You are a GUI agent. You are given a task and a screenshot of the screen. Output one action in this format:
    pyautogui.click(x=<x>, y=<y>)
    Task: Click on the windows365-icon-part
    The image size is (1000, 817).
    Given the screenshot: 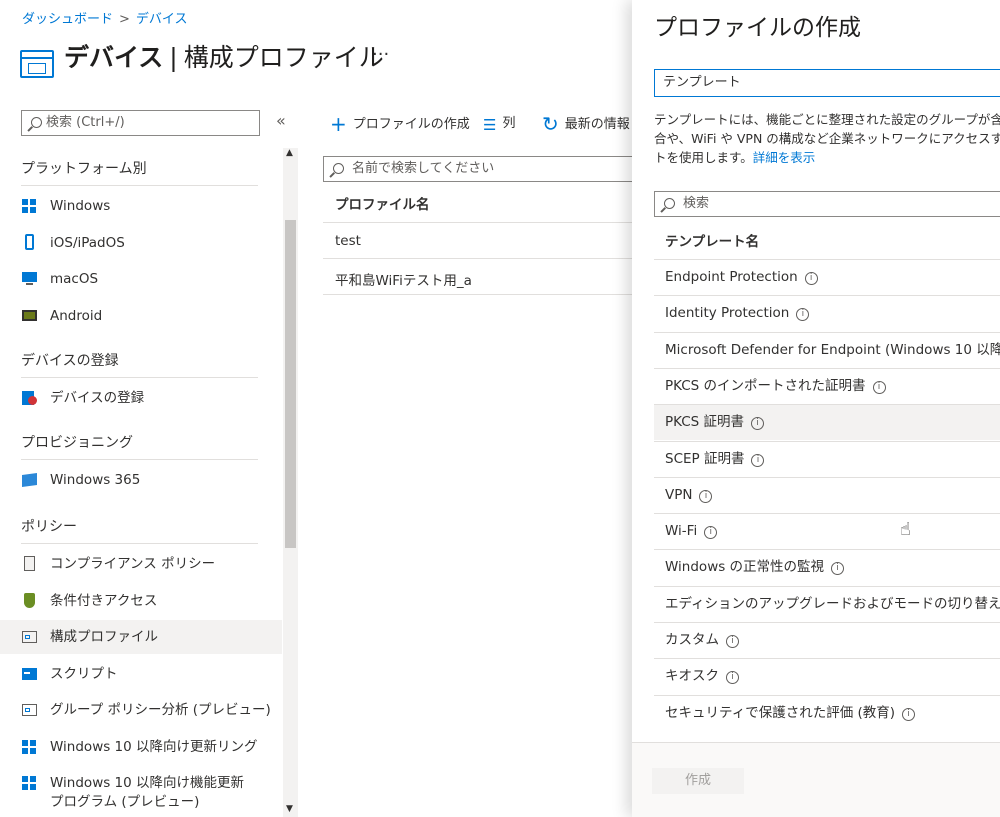 What is the action you would take?
    pyautogui.click(x=29, y=480)
    